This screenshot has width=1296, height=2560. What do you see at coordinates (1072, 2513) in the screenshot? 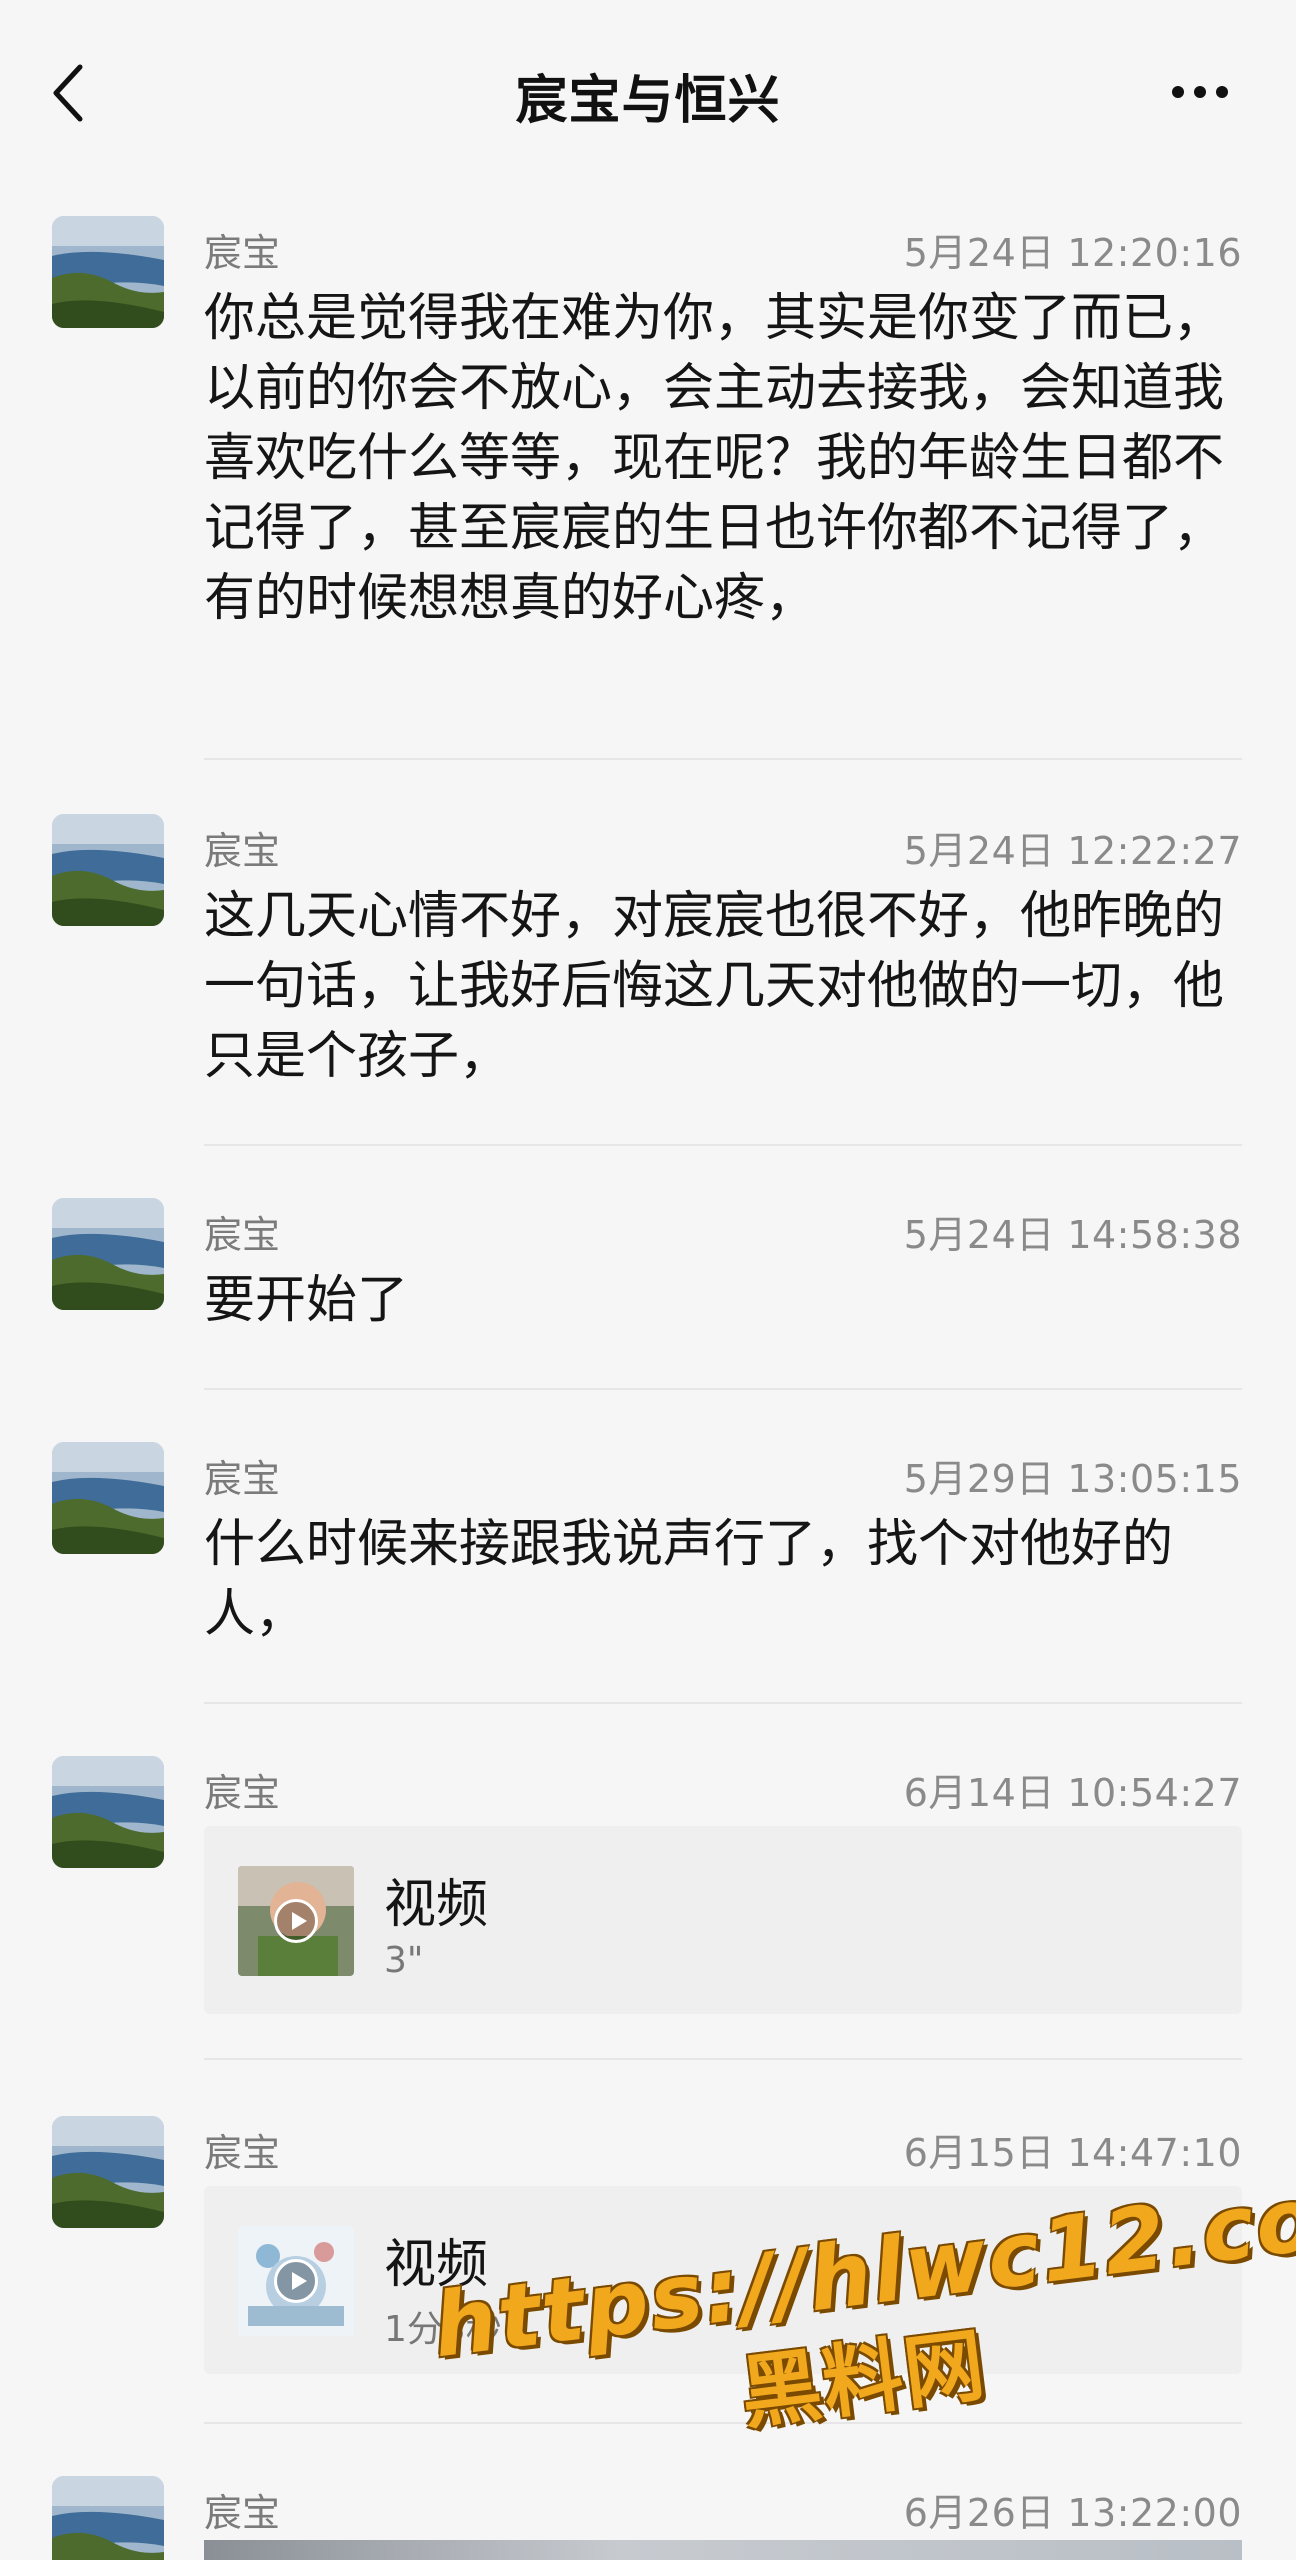
I see `message-time: 6月26日 13:22:00` at bounding box center [1072, 2513].